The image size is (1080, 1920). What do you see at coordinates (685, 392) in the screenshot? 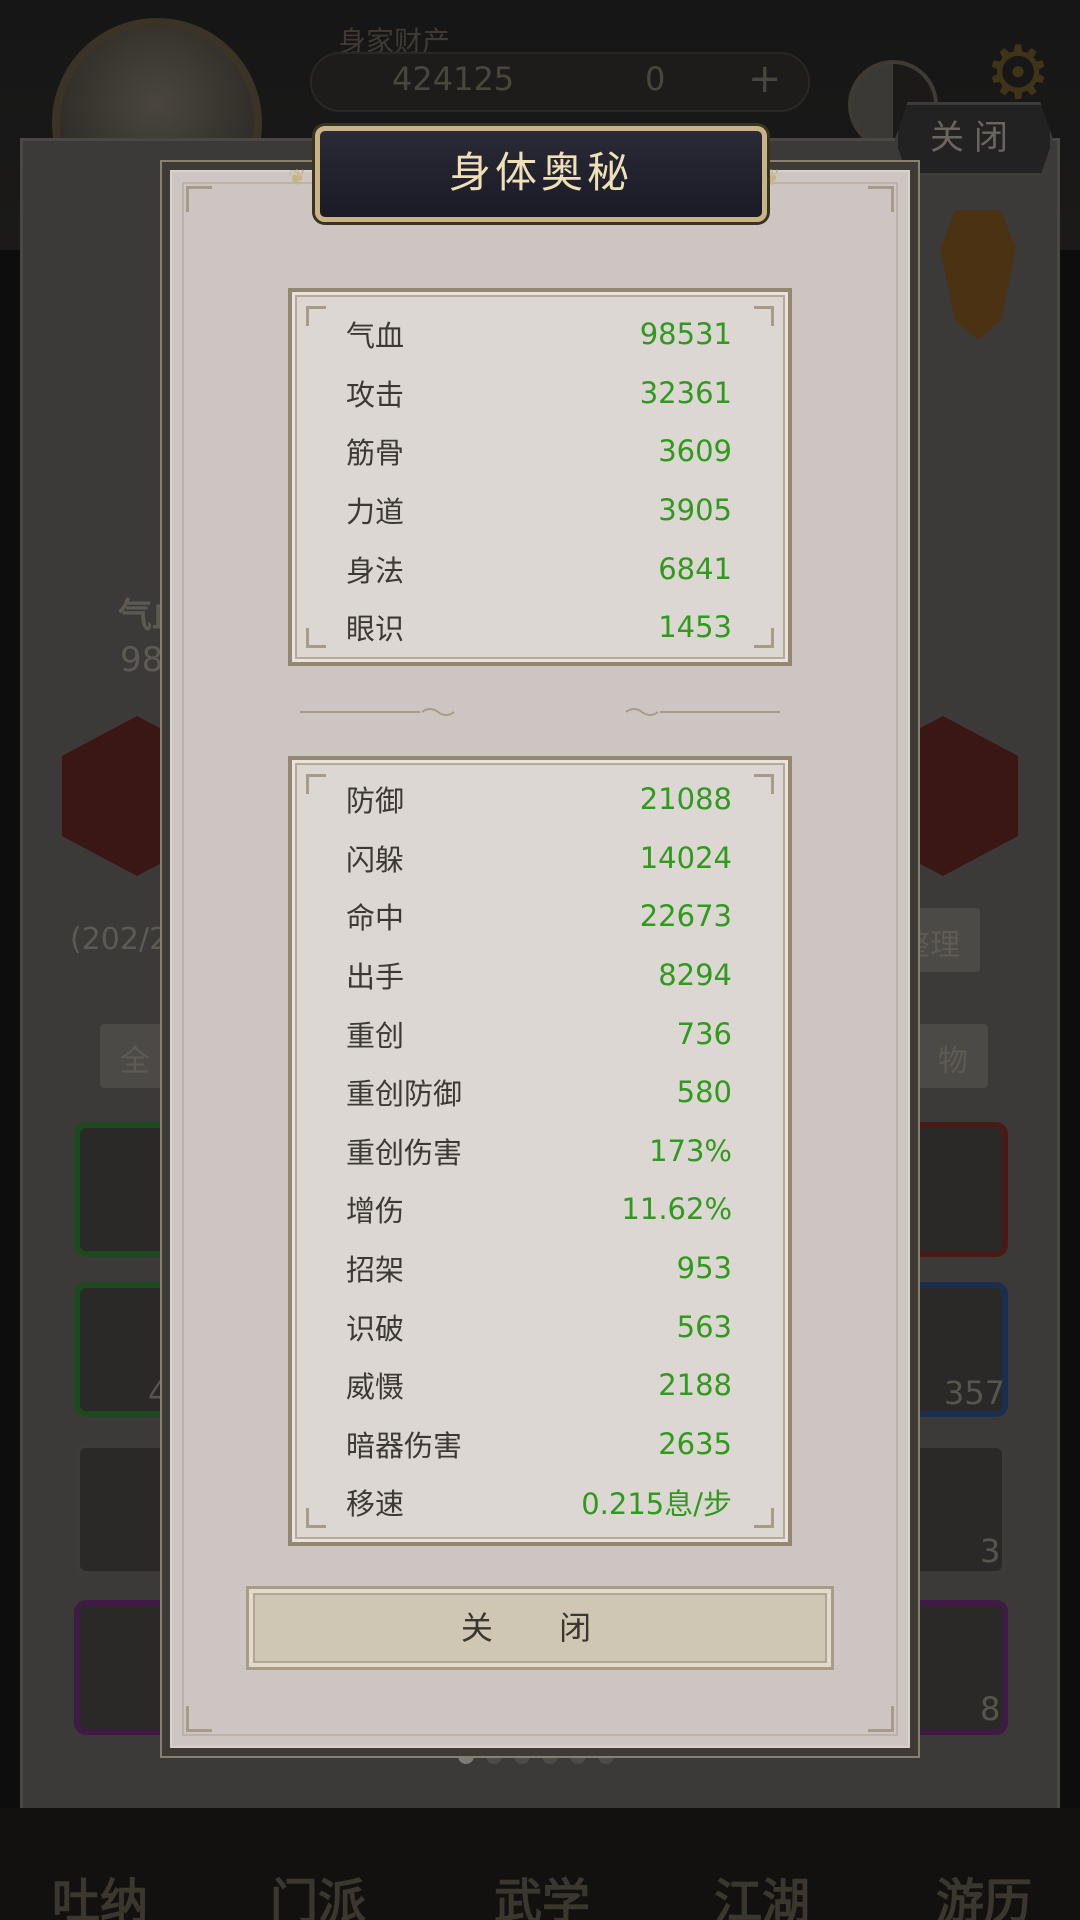
I see `stat-value: 32361` at bounding box center [685, 392].